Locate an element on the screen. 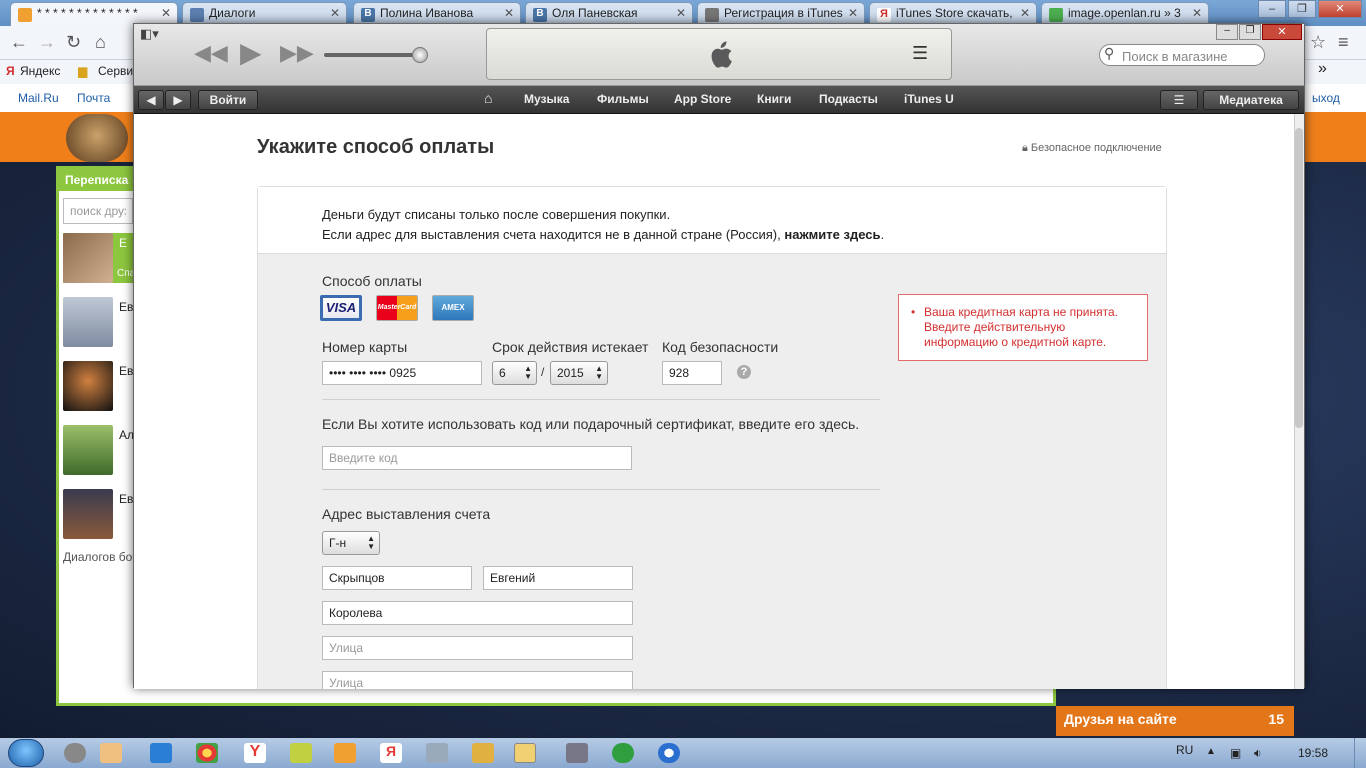 The image size is (1366, 768). volume-icon: 🔉︎ is located at coordinates (1258, 753).